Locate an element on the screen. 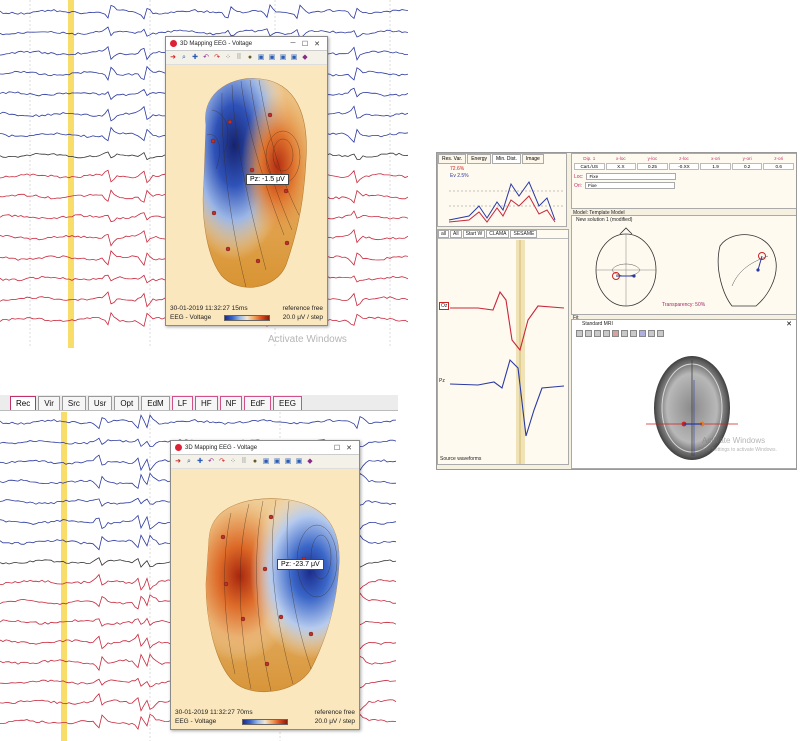 The image size is (800, 741). head-map-b is located at coordinates (266, 589).